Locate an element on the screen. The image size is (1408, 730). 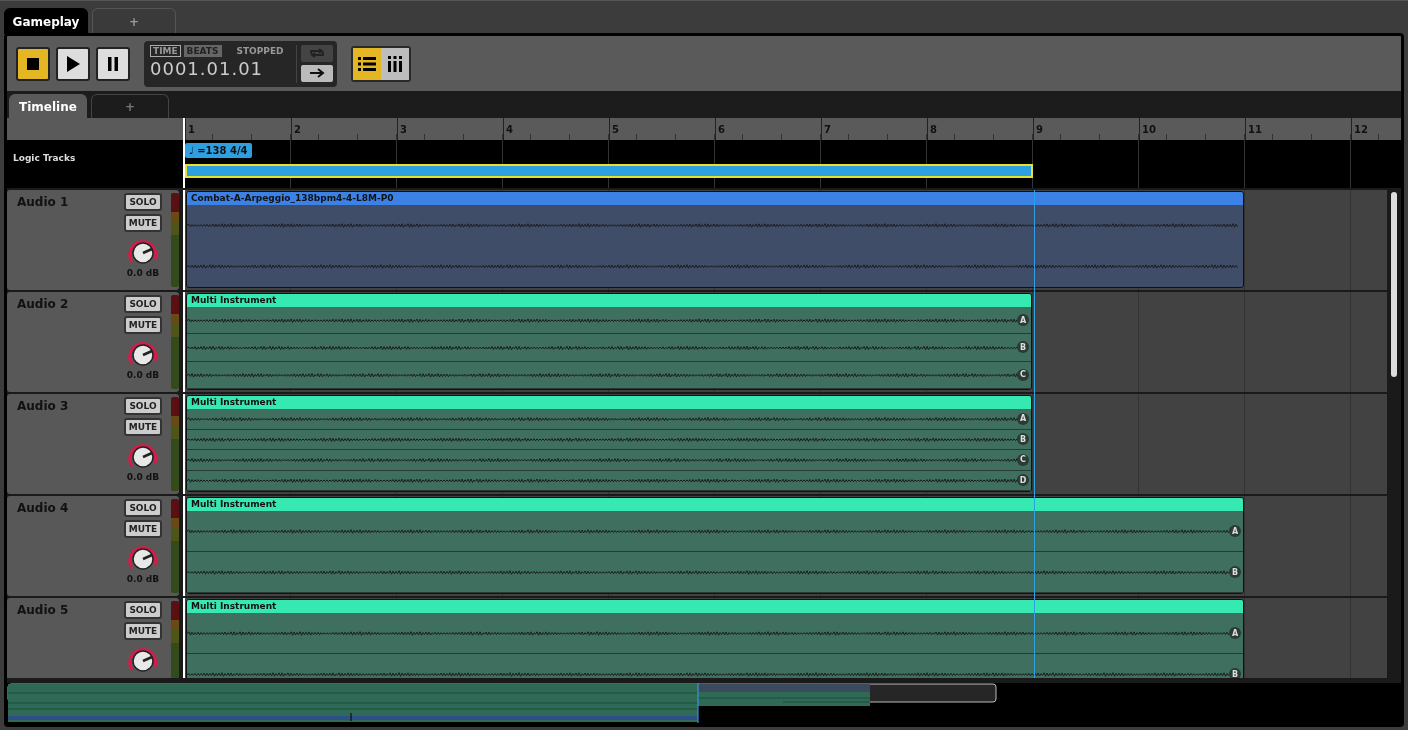
overview-drawing is located at coordinates (502, 703).